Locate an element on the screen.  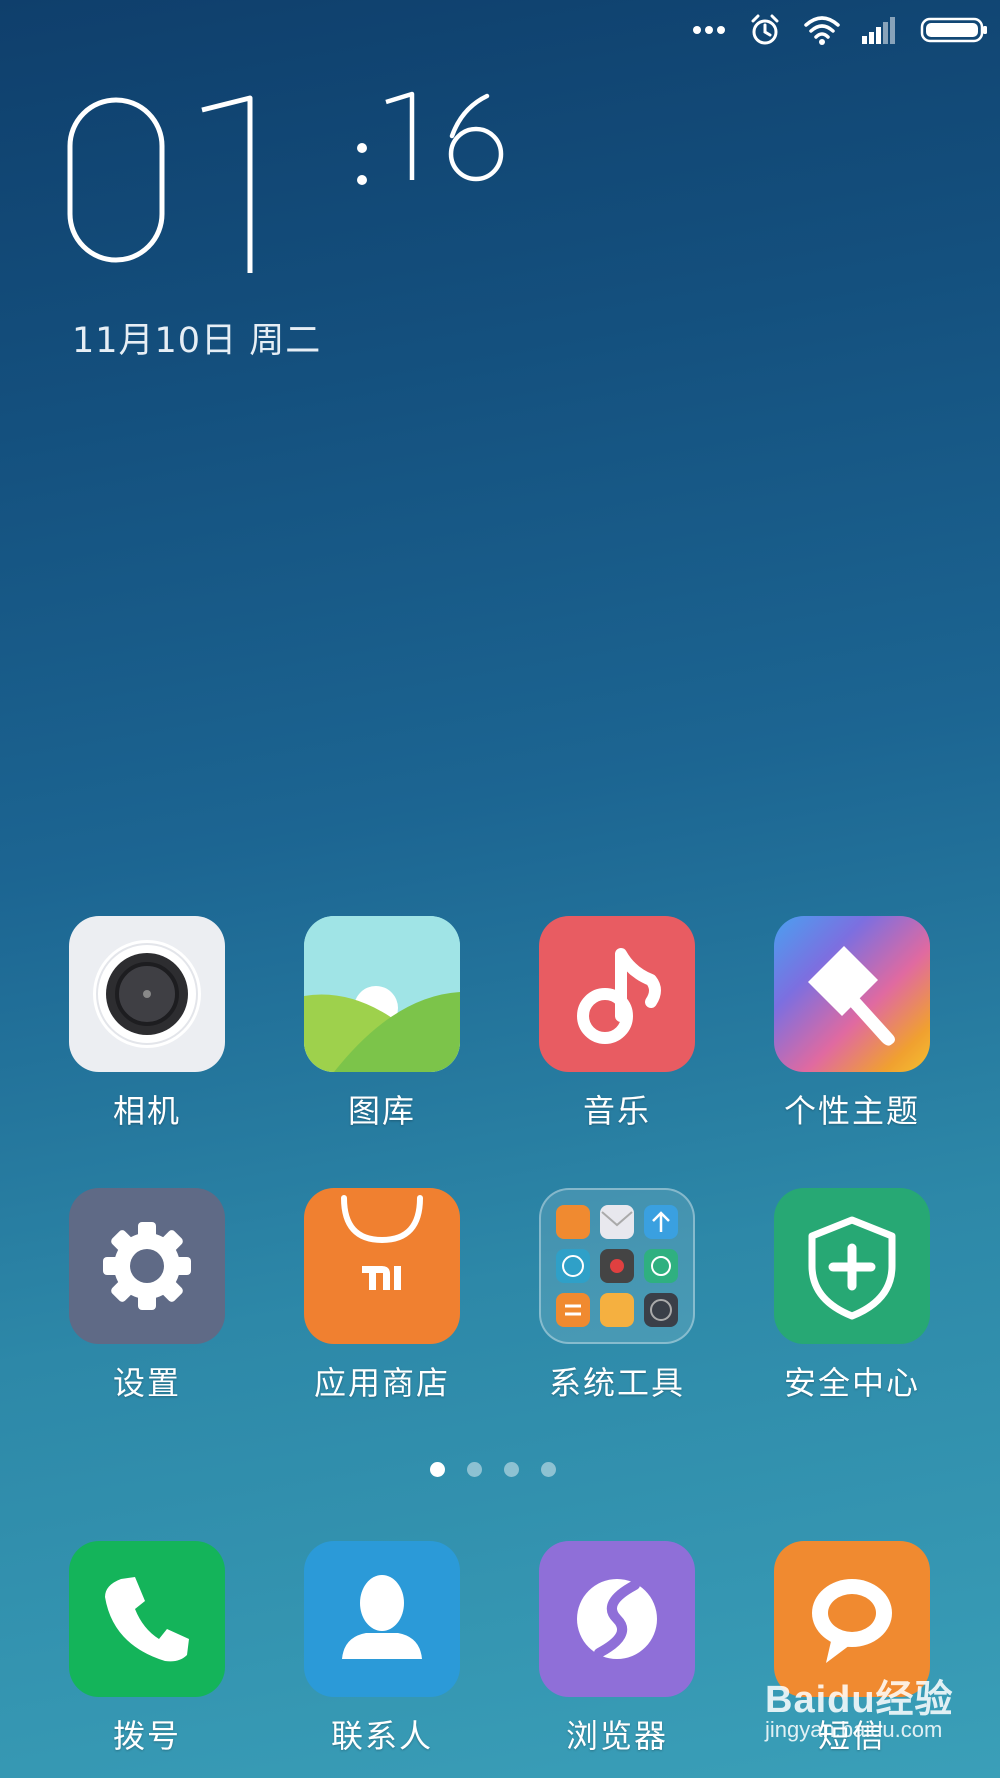
camera-icon is located at coordinates (147, 994).